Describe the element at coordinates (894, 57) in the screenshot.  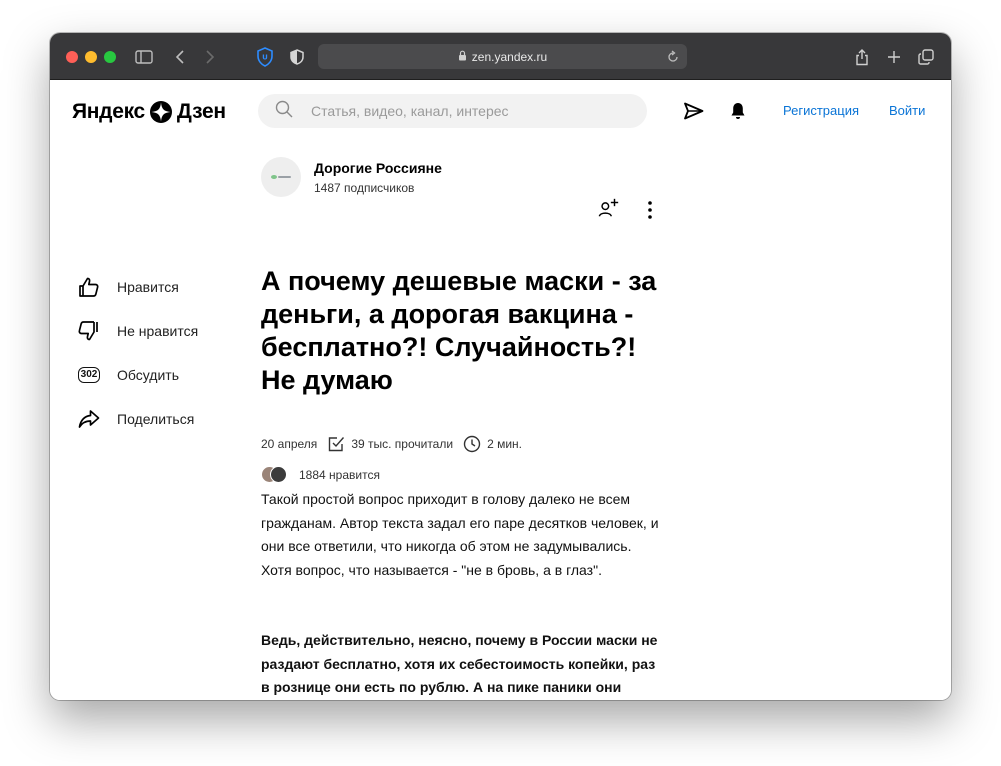
I see `new-tab-icon` at that location.